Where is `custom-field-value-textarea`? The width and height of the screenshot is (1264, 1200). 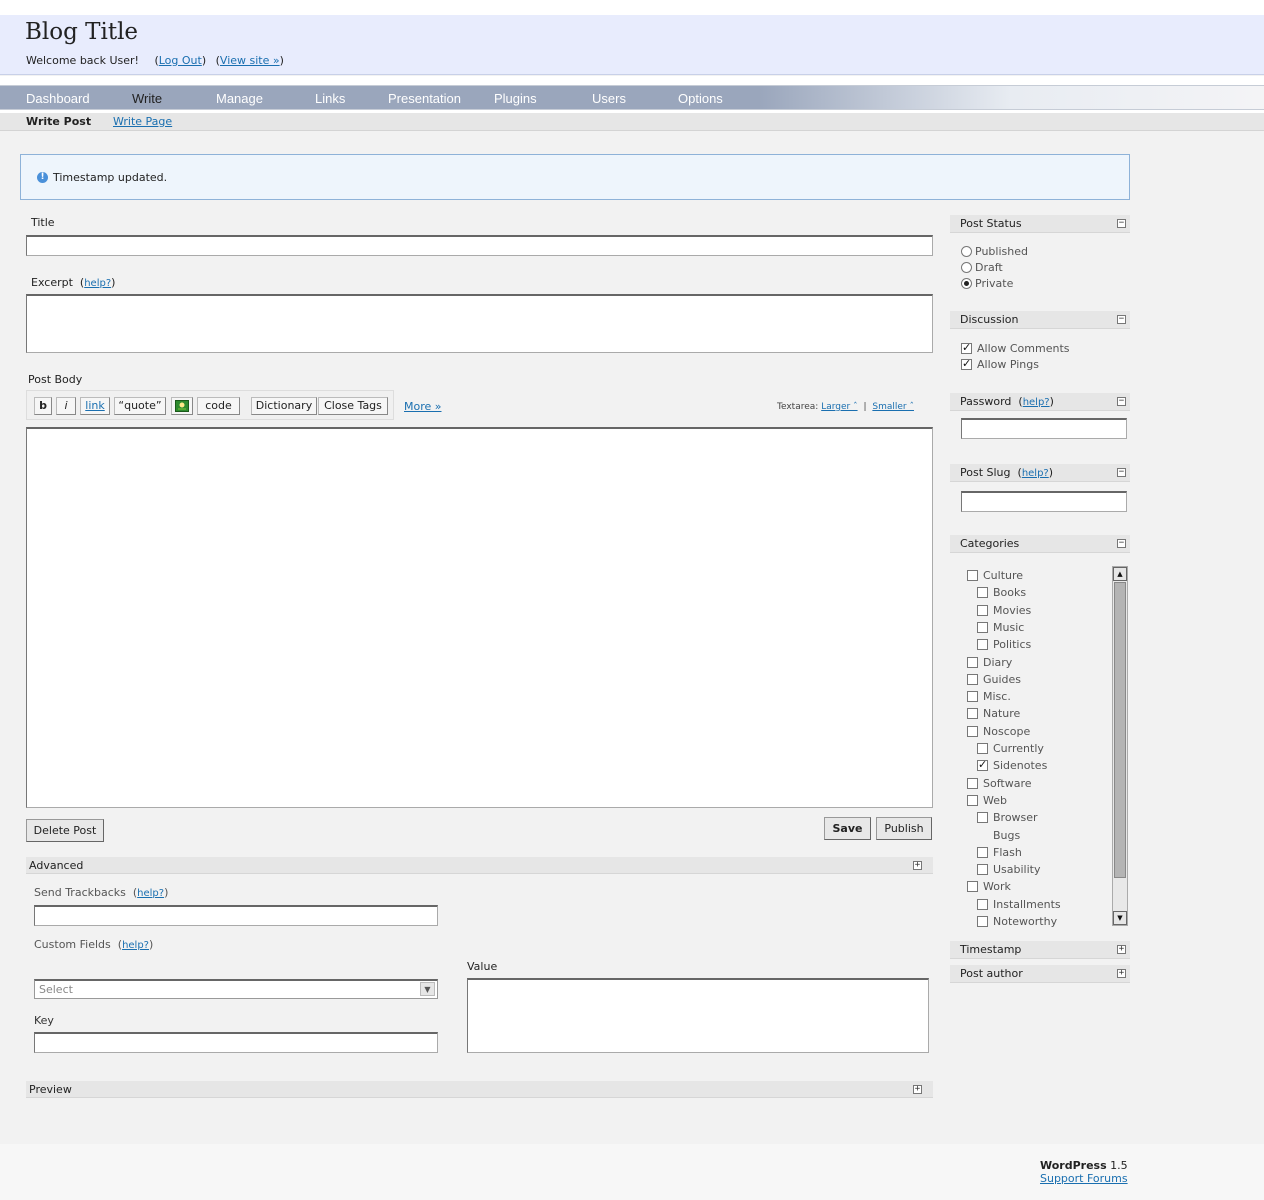 custom-field-value-textarea is located at coordinates (698, 1015).